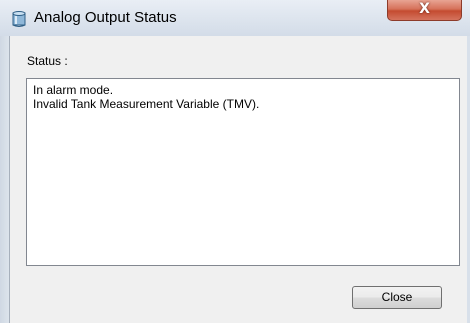 The image size is (470, 323). I want to click on cylinder-tank-icon, so click(19, 19).